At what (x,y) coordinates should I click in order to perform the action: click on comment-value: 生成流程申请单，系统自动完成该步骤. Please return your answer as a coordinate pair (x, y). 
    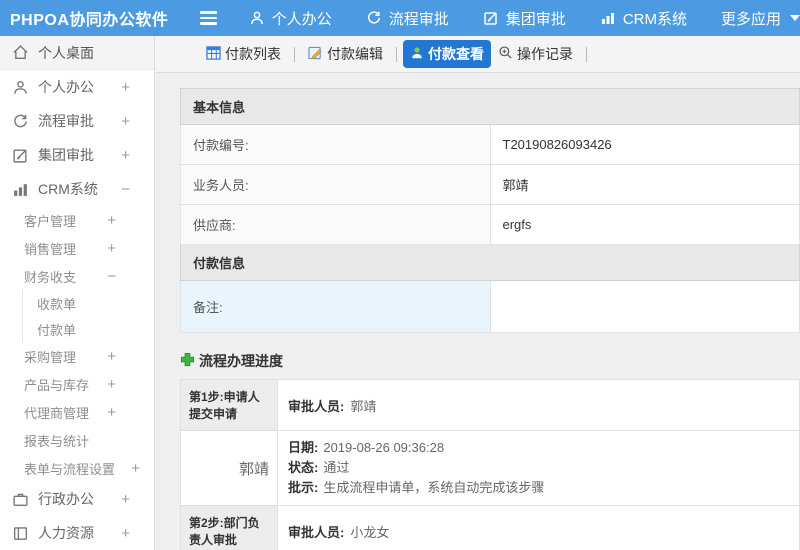
    Looking at the image, I should click on (434, 487).